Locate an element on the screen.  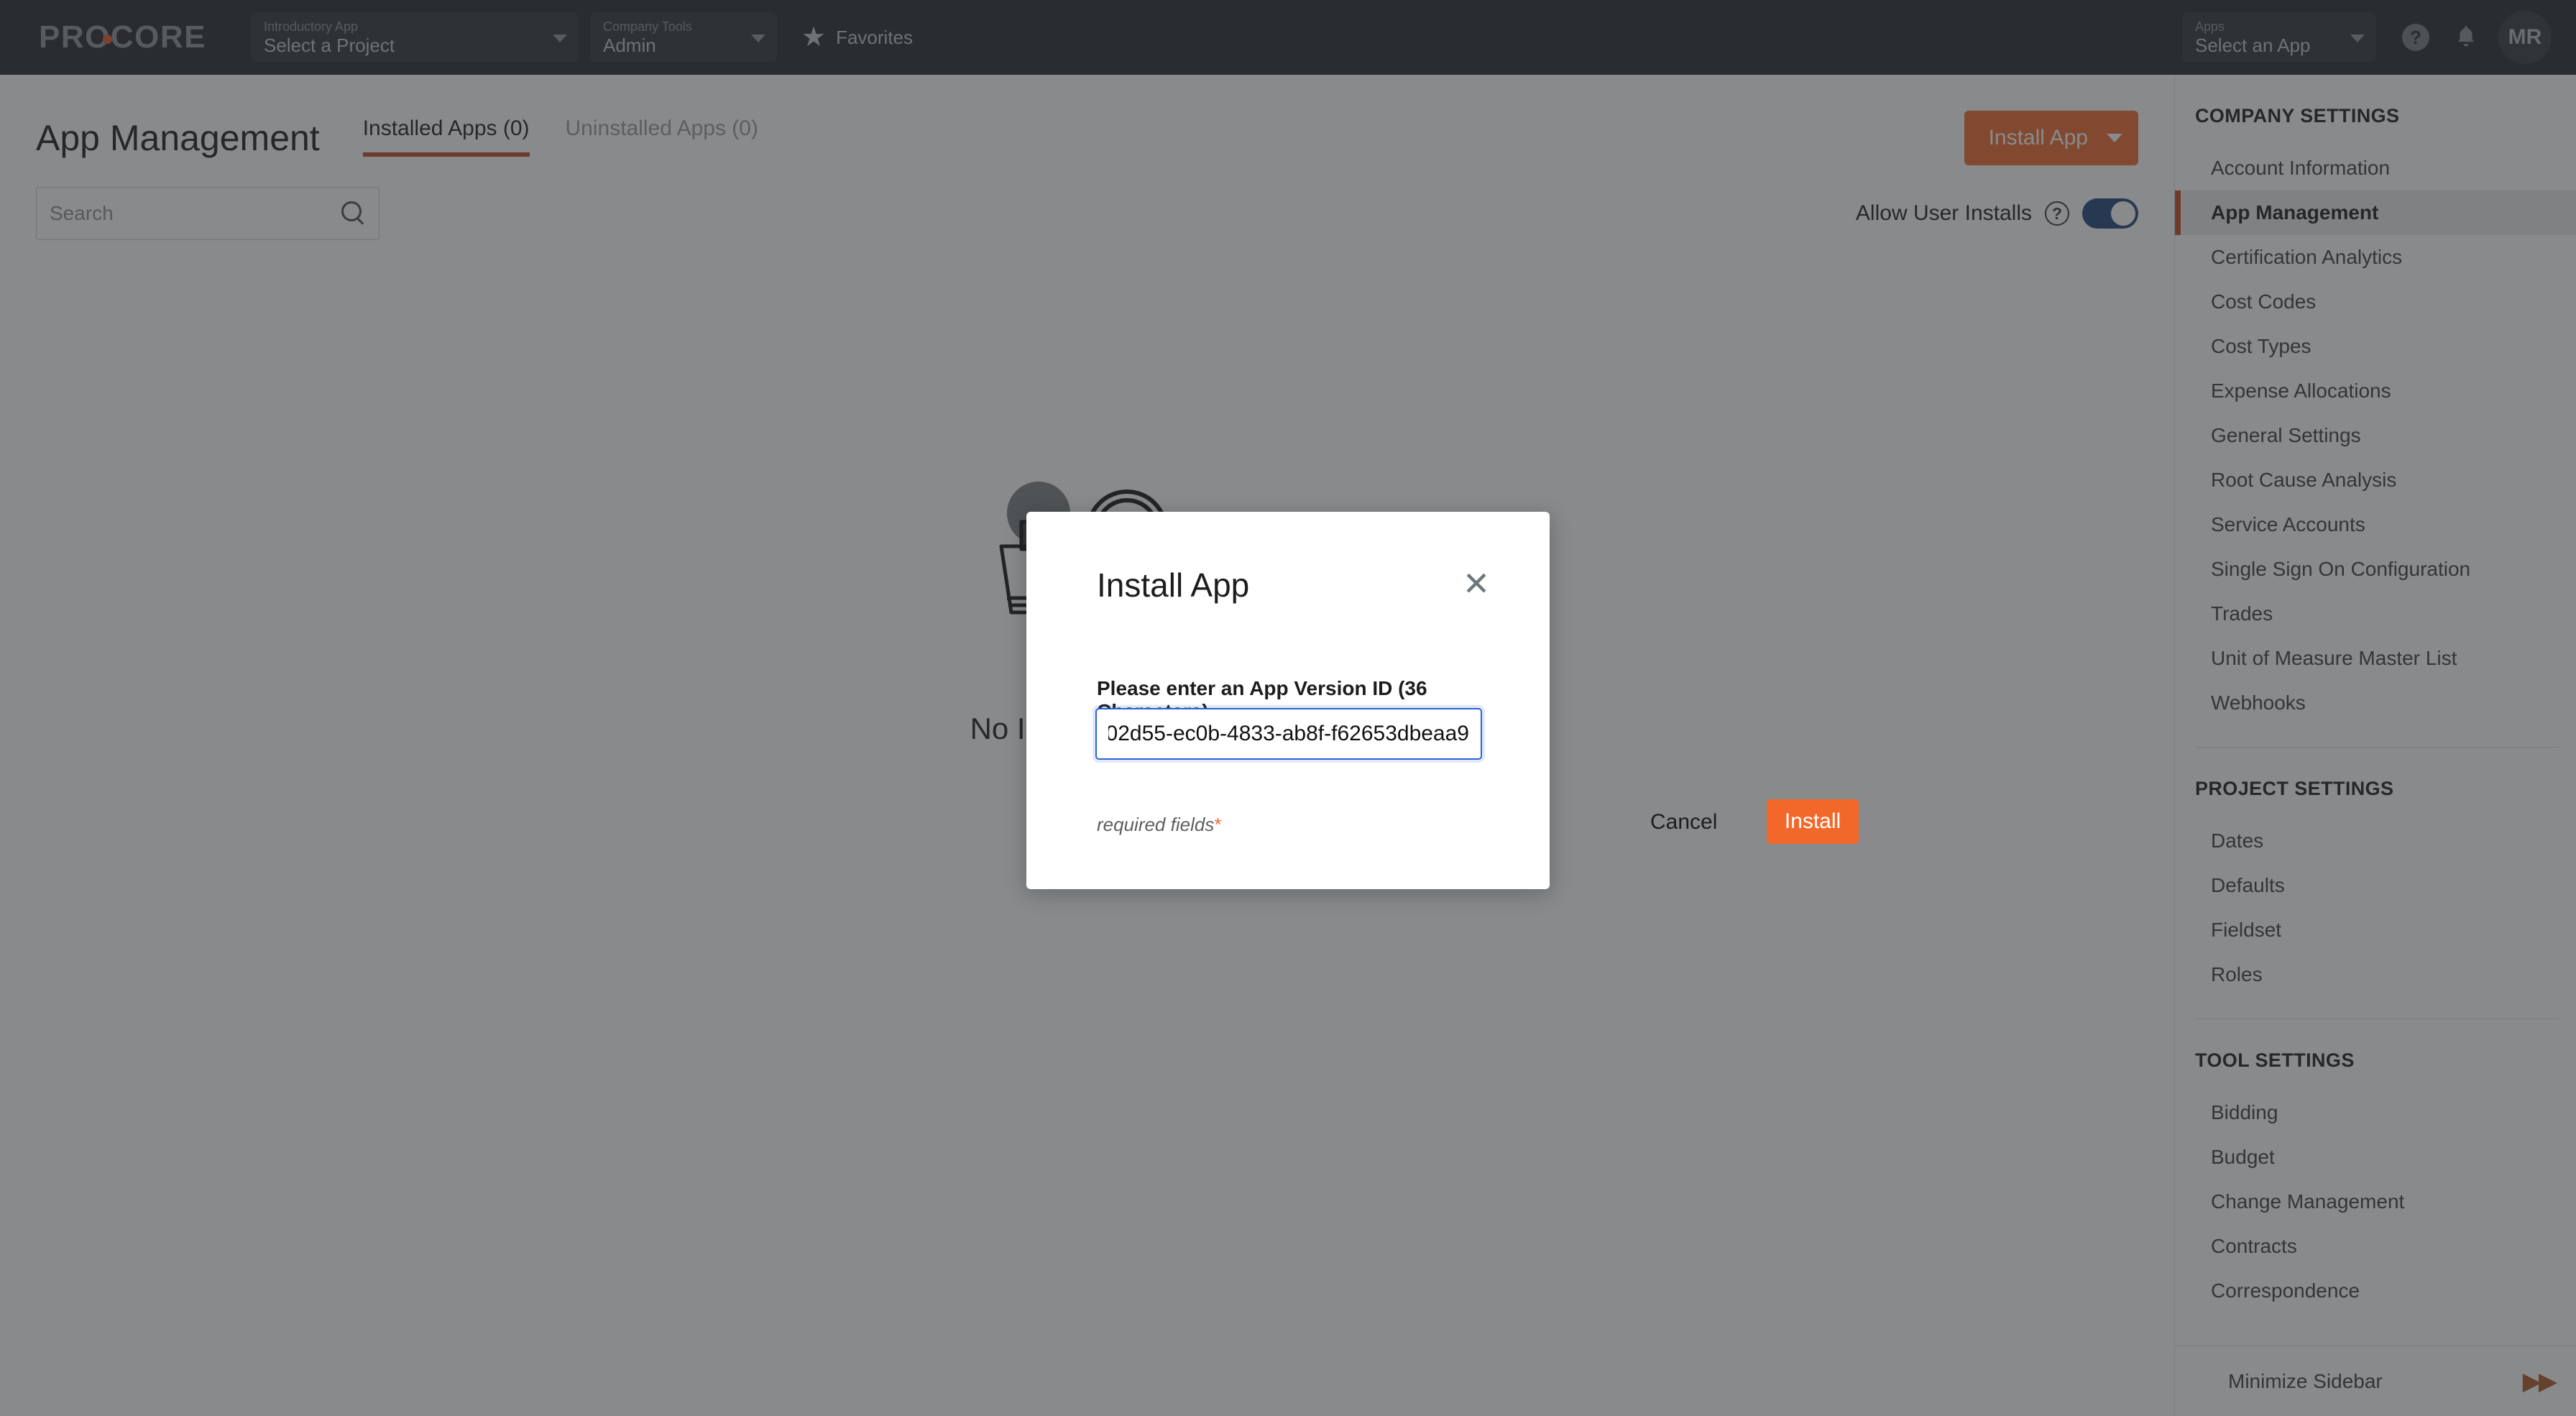
modal-title: Install App is located at coordinates (1173, 585).